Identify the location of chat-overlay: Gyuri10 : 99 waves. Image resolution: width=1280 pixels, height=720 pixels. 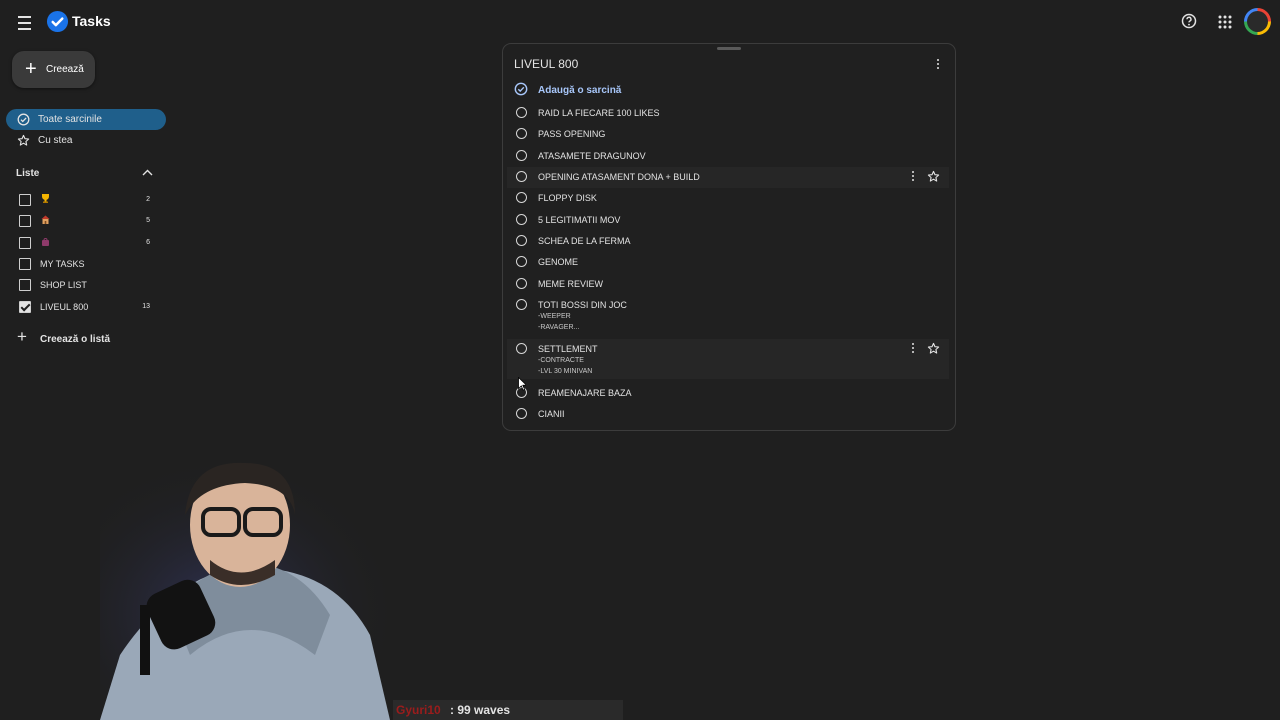
(508, 710).